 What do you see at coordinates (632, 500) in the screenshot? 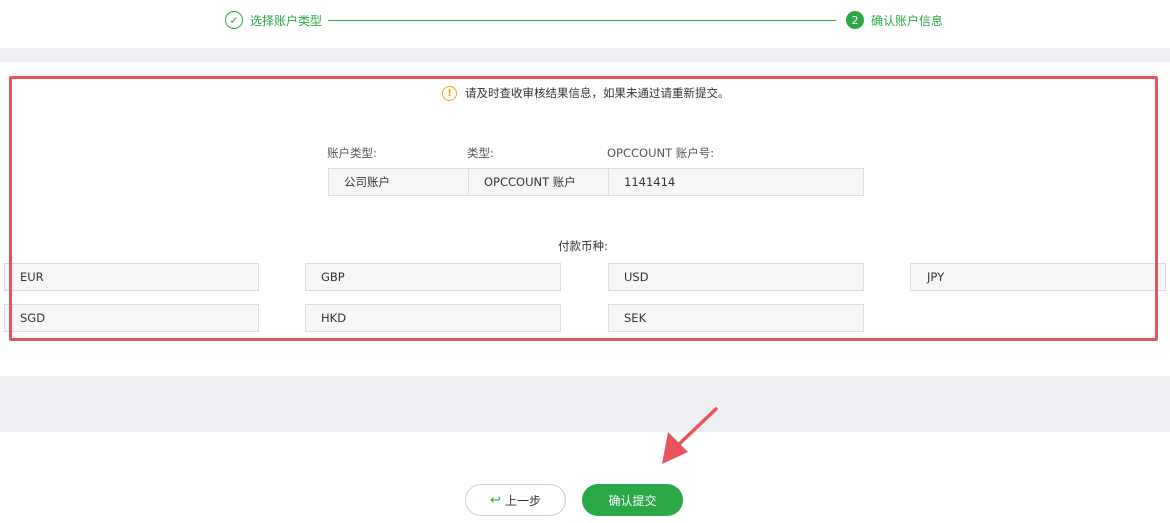
I see `confirm-submit-button: 确认提交` at bounding box center [632, 500].